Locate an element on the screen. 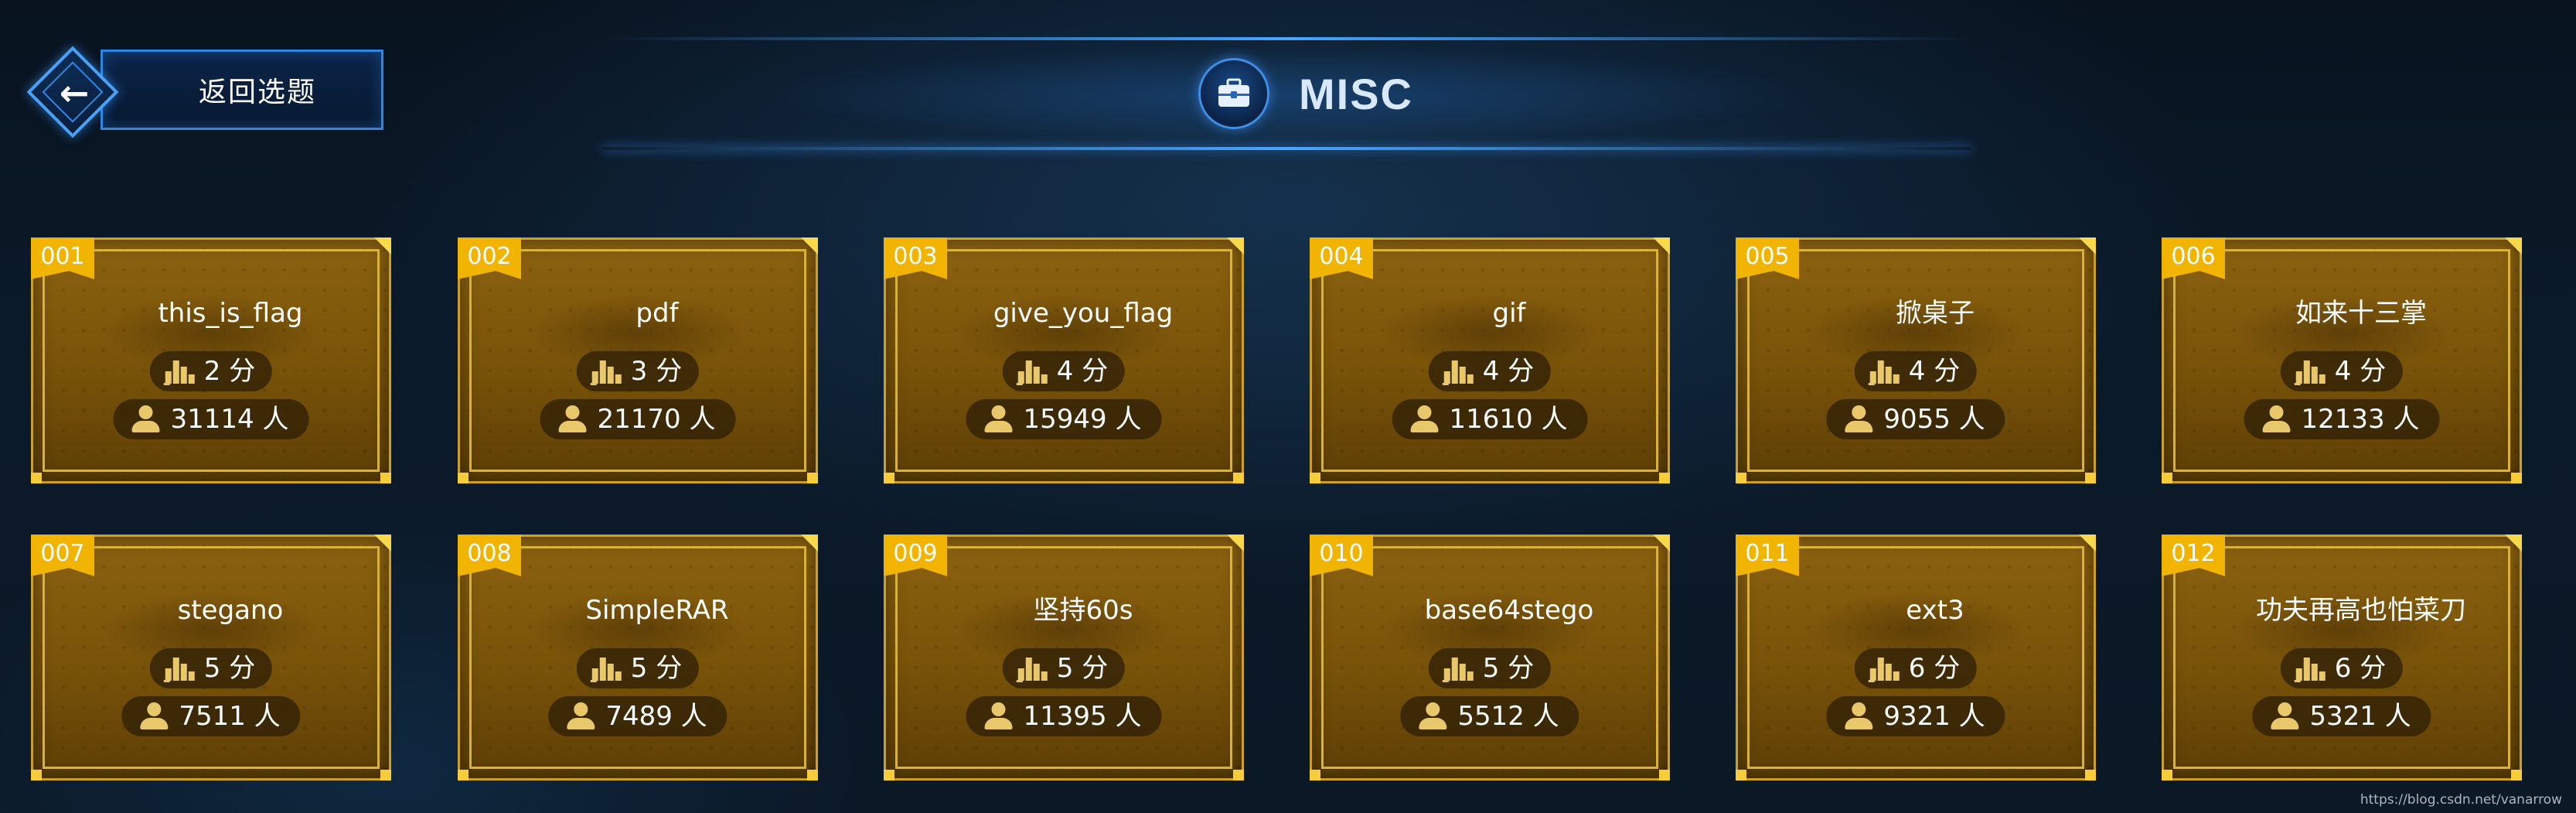 This screenshot has height=813, width=2576. challenge-card: 005 掀桌子 4 分 9055 人 is located at coordinates (1916, 360).